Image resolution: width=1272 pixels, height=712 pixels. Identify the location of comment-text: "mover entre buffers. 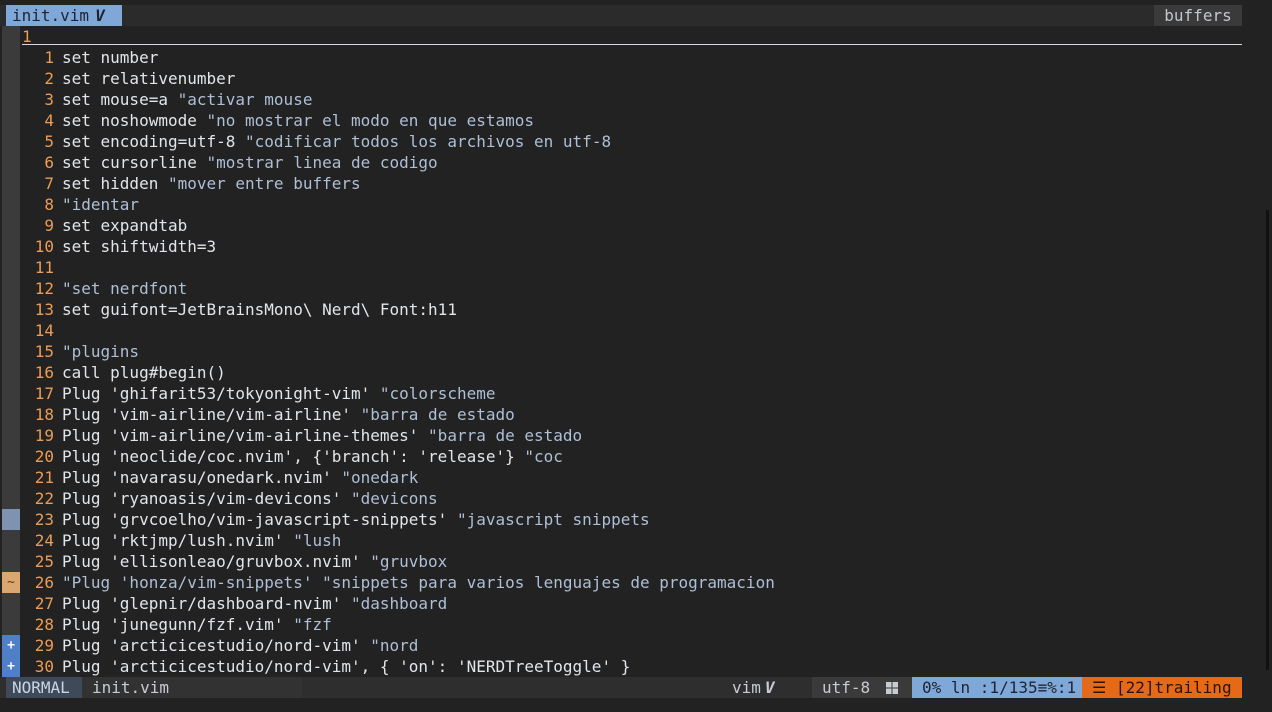
(264, 183).